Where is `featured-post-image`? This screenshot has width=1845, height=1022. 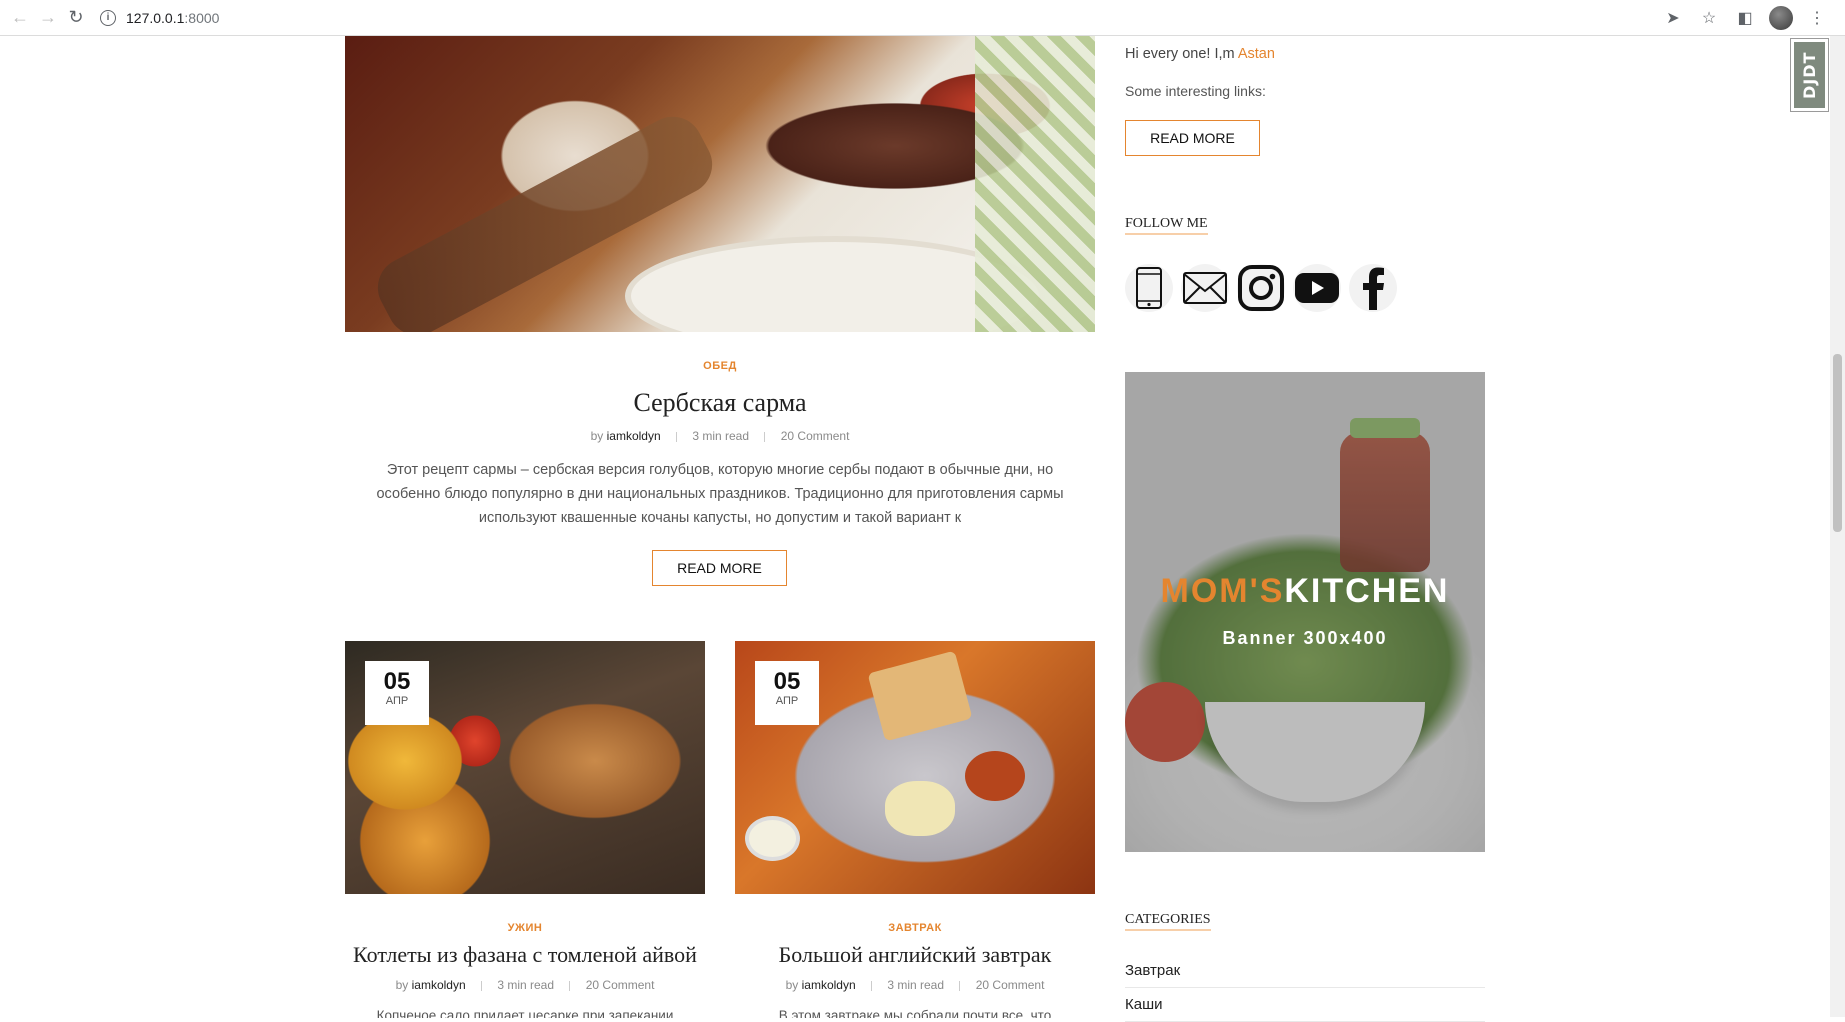 featured-post-image is located at coordinates (720, 184).